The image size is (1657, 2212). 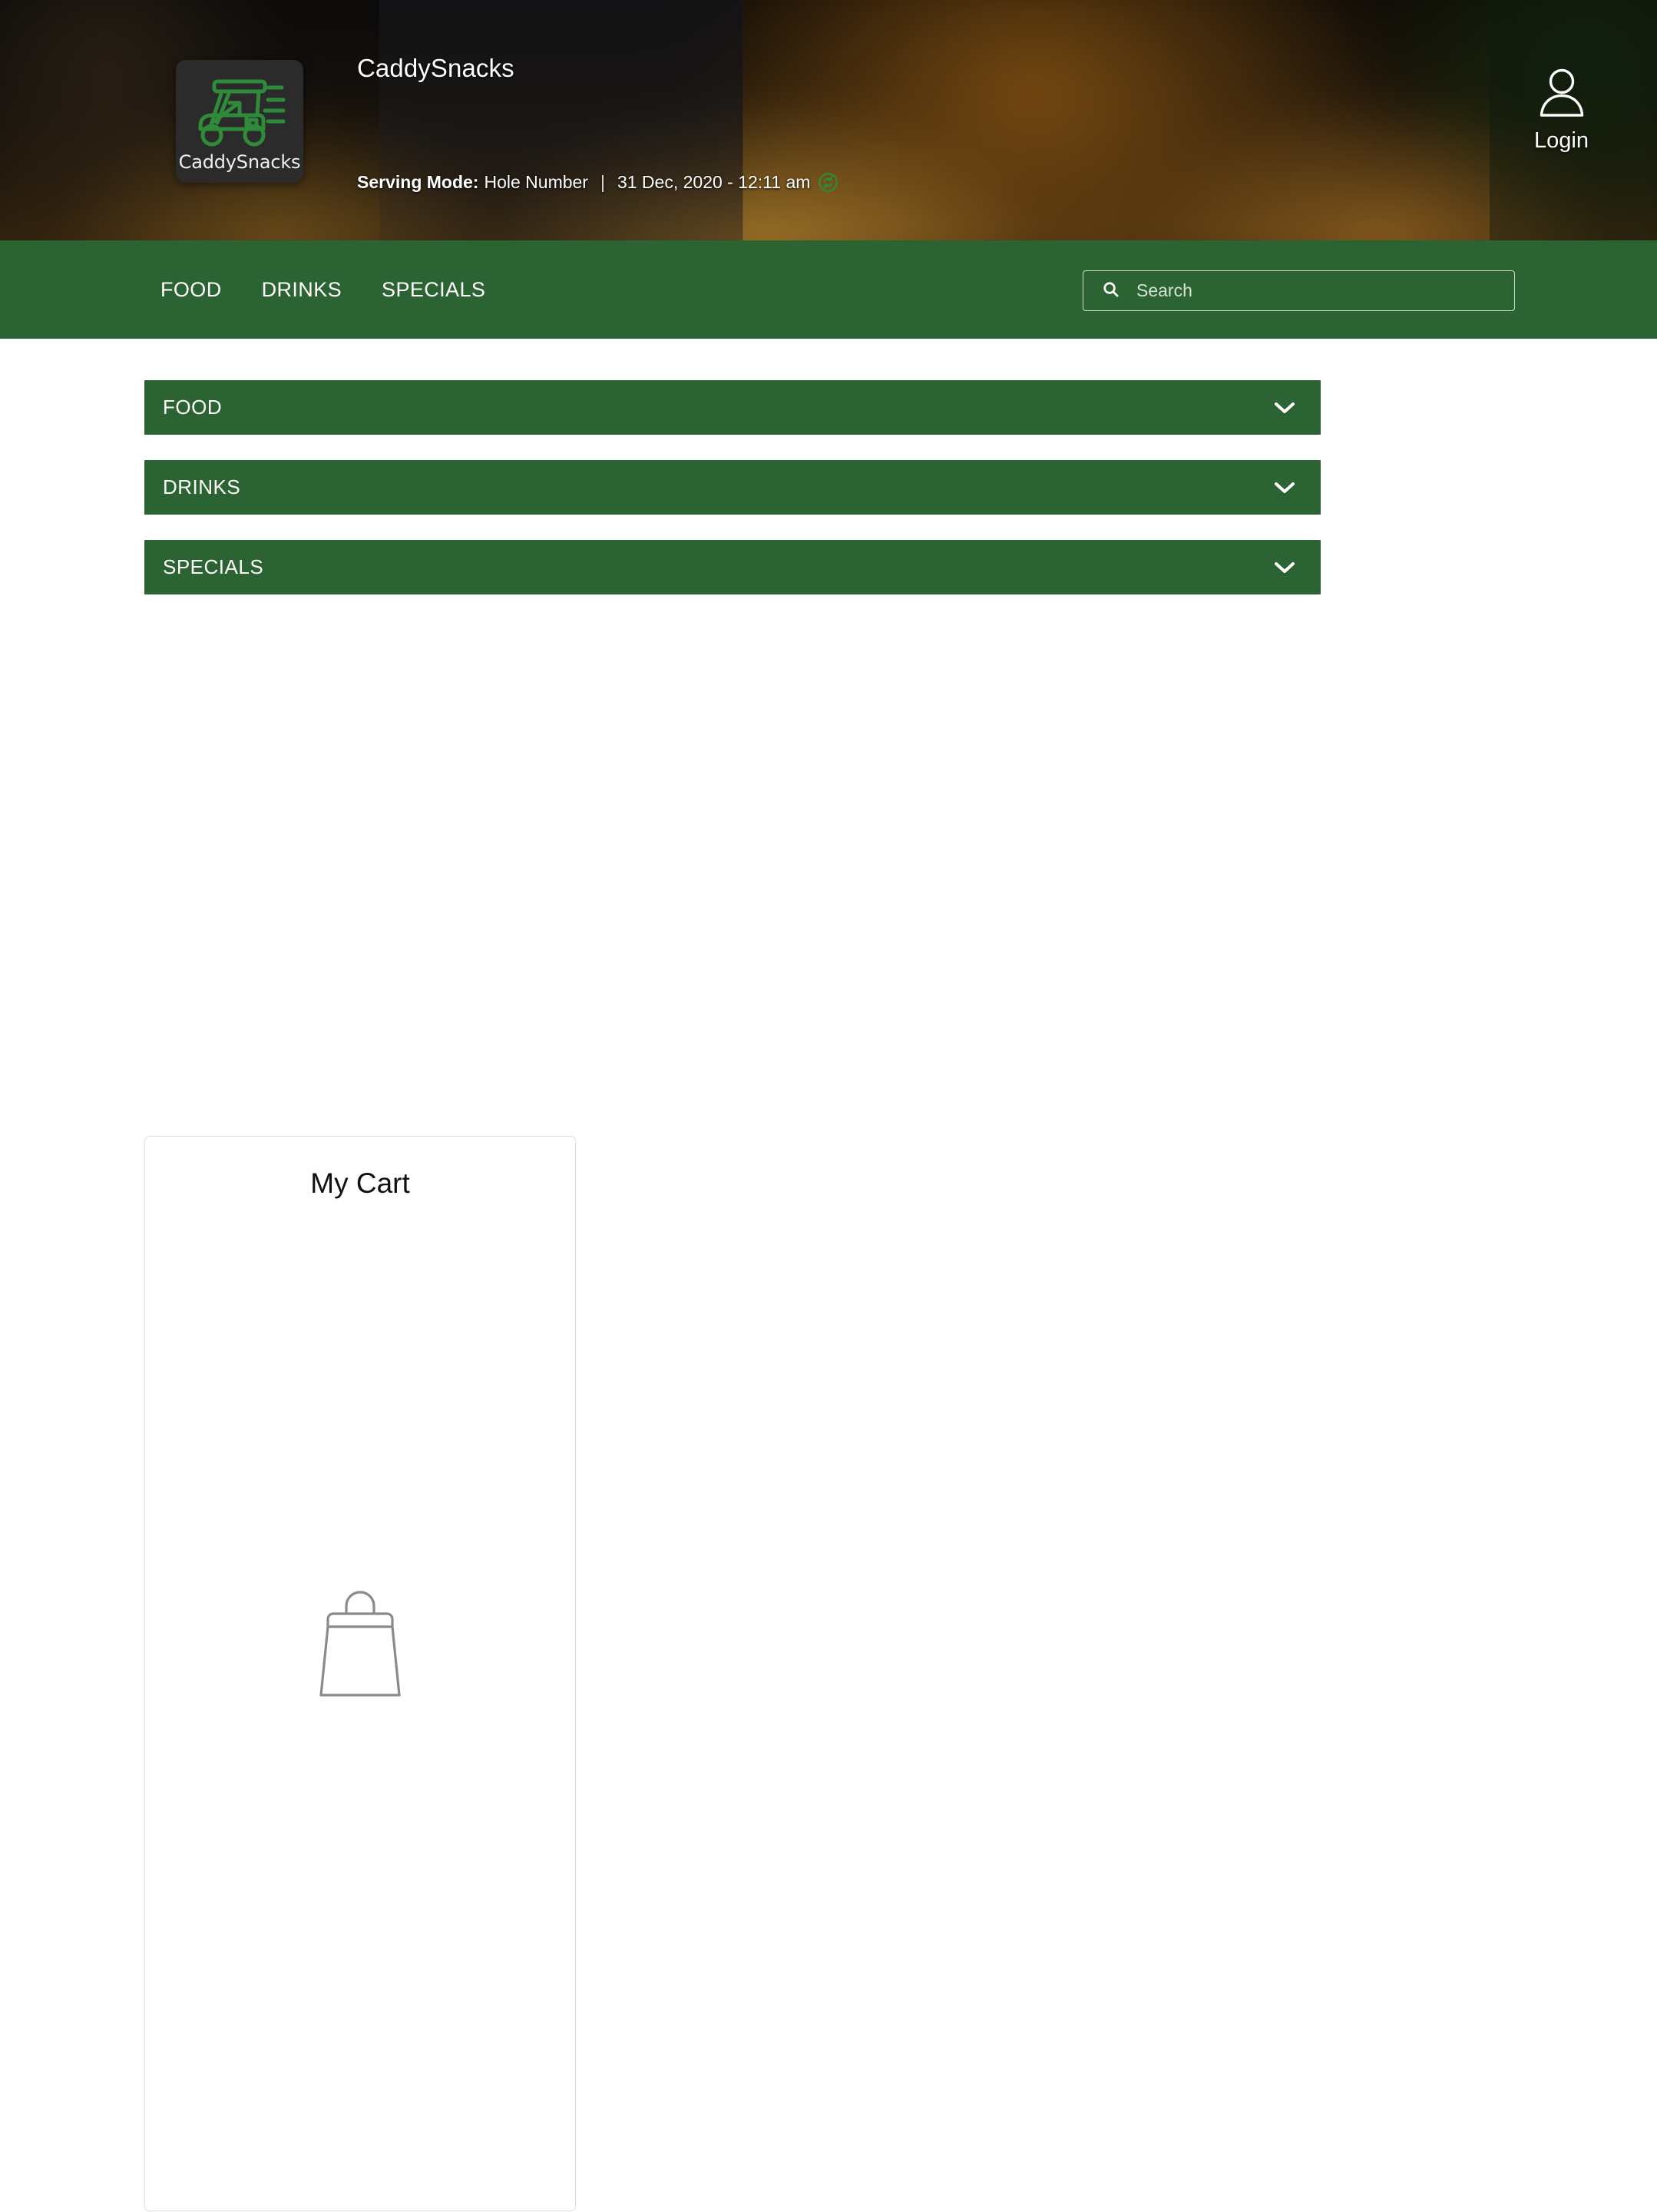 I want to click on accordion-specials-label: SPECIALS, so click(x=214, y=566).